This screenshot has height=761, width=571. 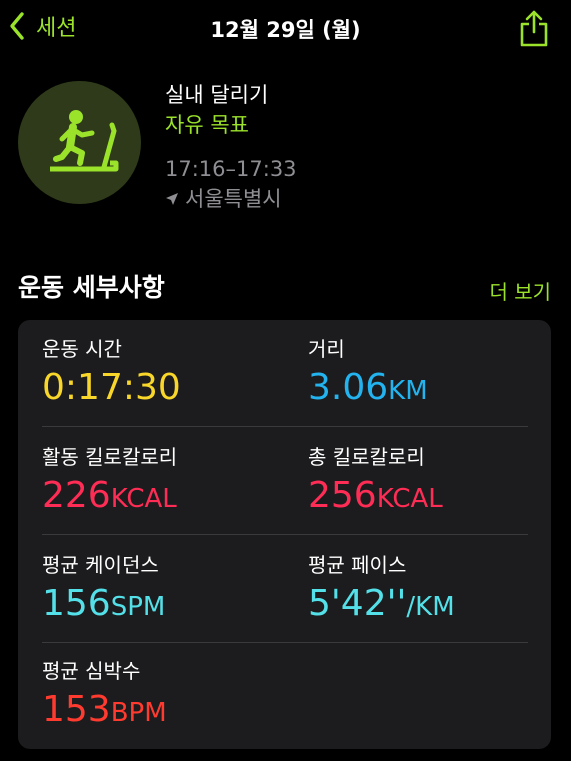 I want to click on metric-value: 256KCAL, so click(x=375, y=495).